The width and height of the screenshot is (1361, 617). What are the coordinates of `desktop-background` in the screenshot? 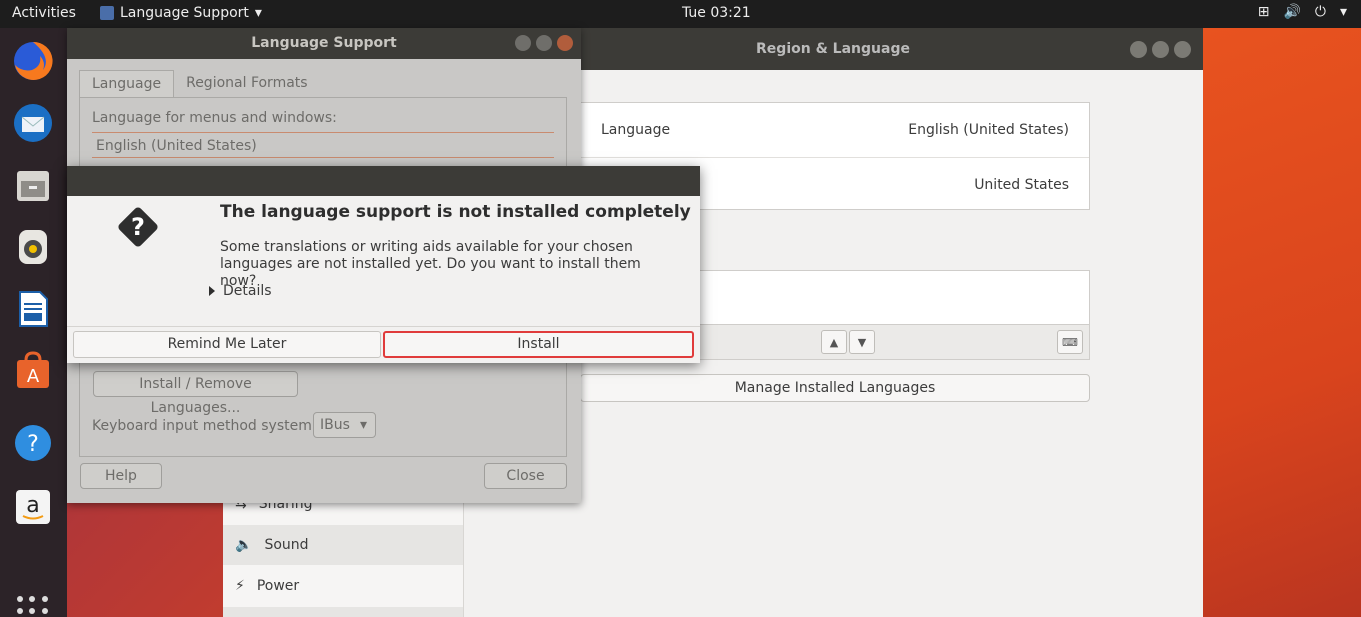 It's located at (1282, 322).